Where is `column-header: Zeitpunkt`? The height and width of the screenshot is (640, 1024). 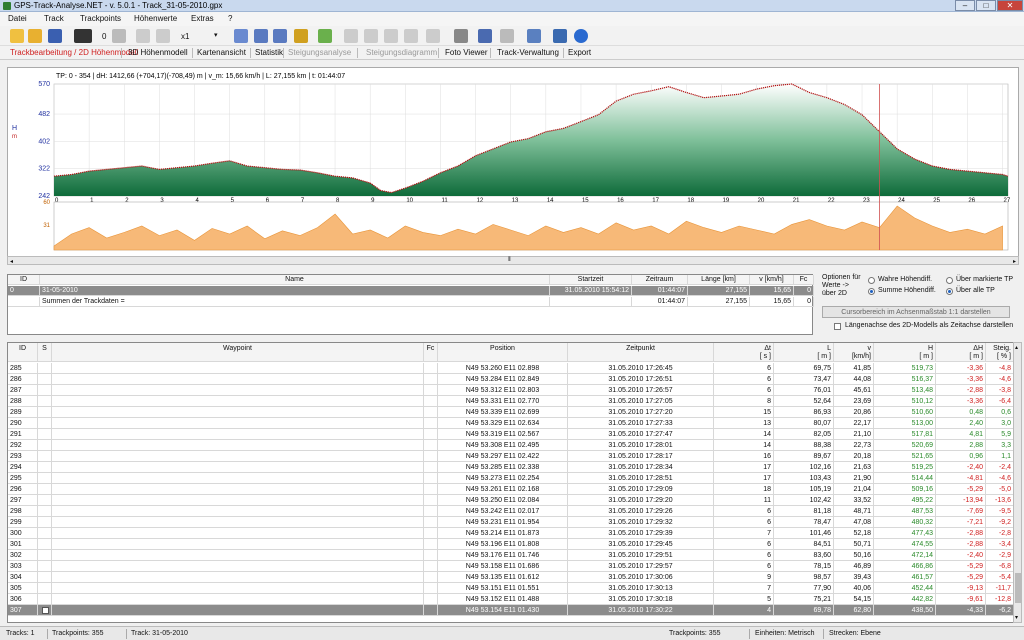 column-header: Zeitpunkt is located at coordinates (641, 352).